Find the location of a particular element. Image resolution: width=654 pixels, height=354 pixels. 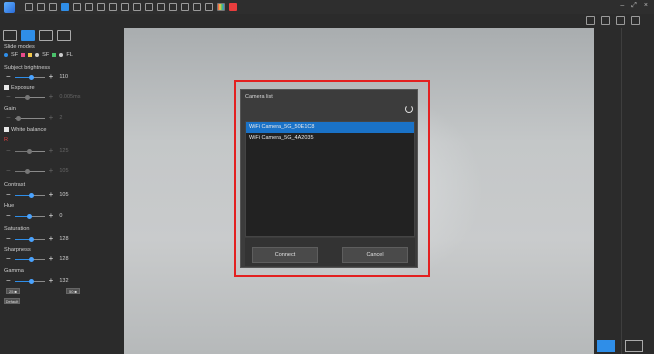

slide-modes-group: SF SF FL is located at coordinates (38, 55).